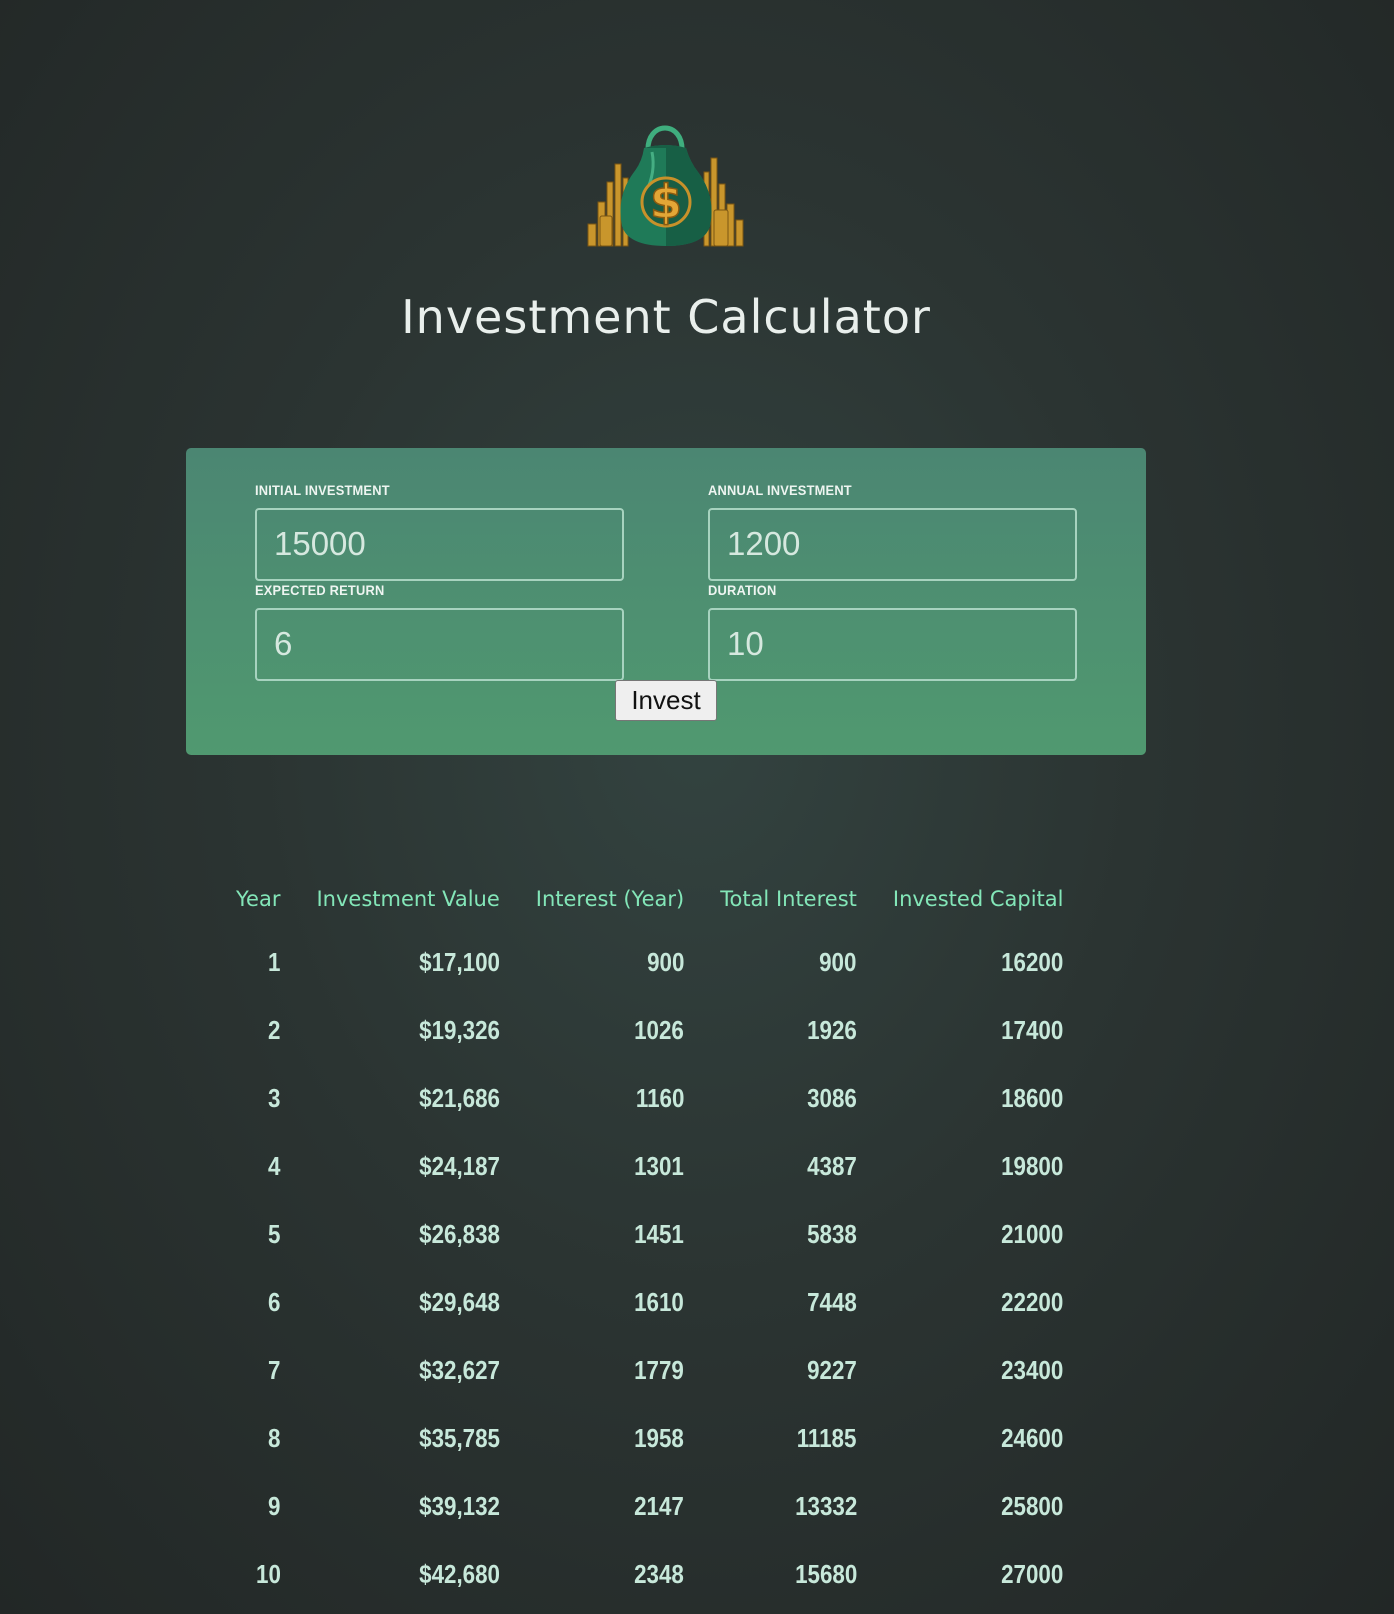  I want to click on cell-year: 6, so click(258, 1302).